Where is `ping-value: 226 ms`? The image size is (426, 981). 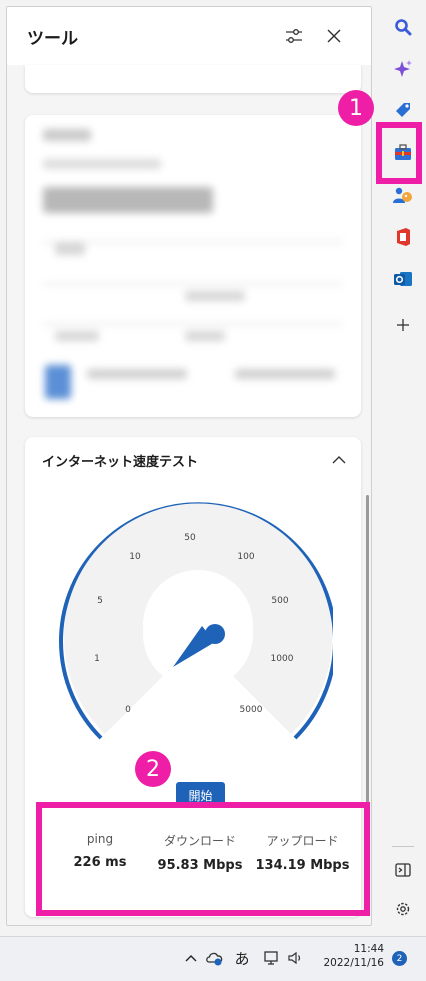
ping-value: 226 ms is located at coordinates (100, 862).